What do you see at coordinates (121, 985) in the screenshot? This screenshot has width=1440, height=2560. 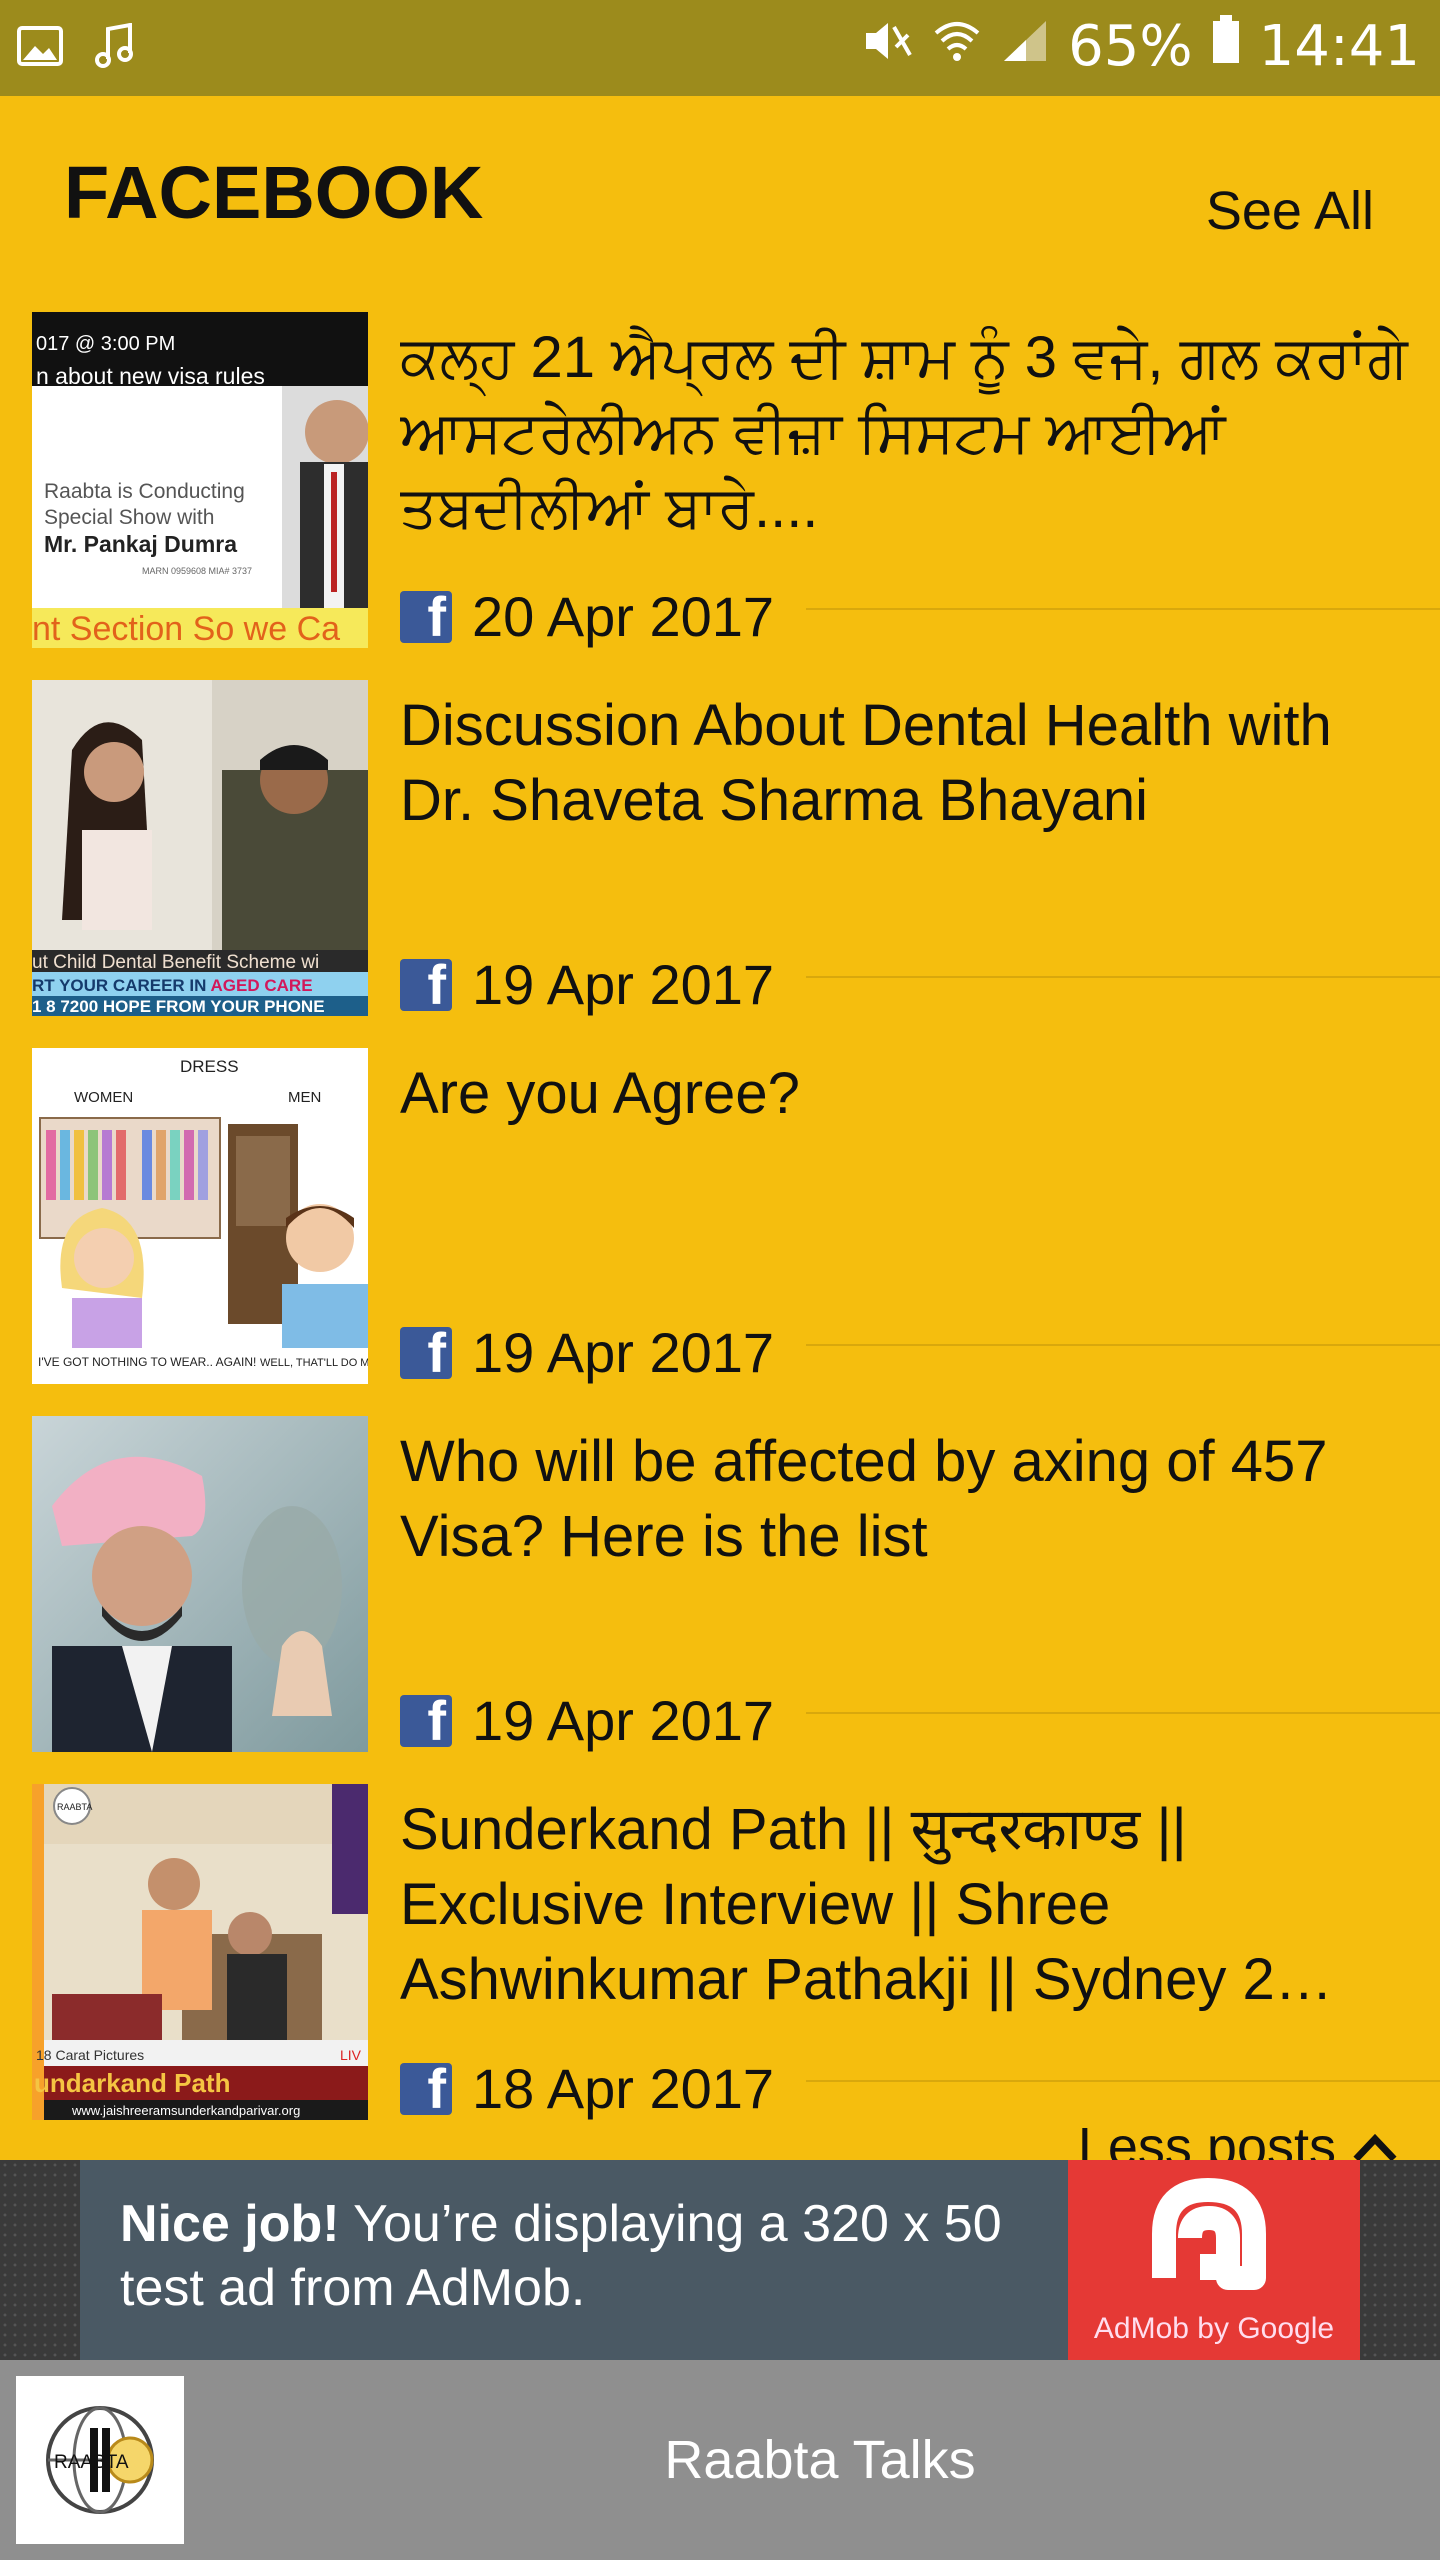 I see `thumb-caption2a: RT YOUR CAREER IN` at bounding box center [121, 985].